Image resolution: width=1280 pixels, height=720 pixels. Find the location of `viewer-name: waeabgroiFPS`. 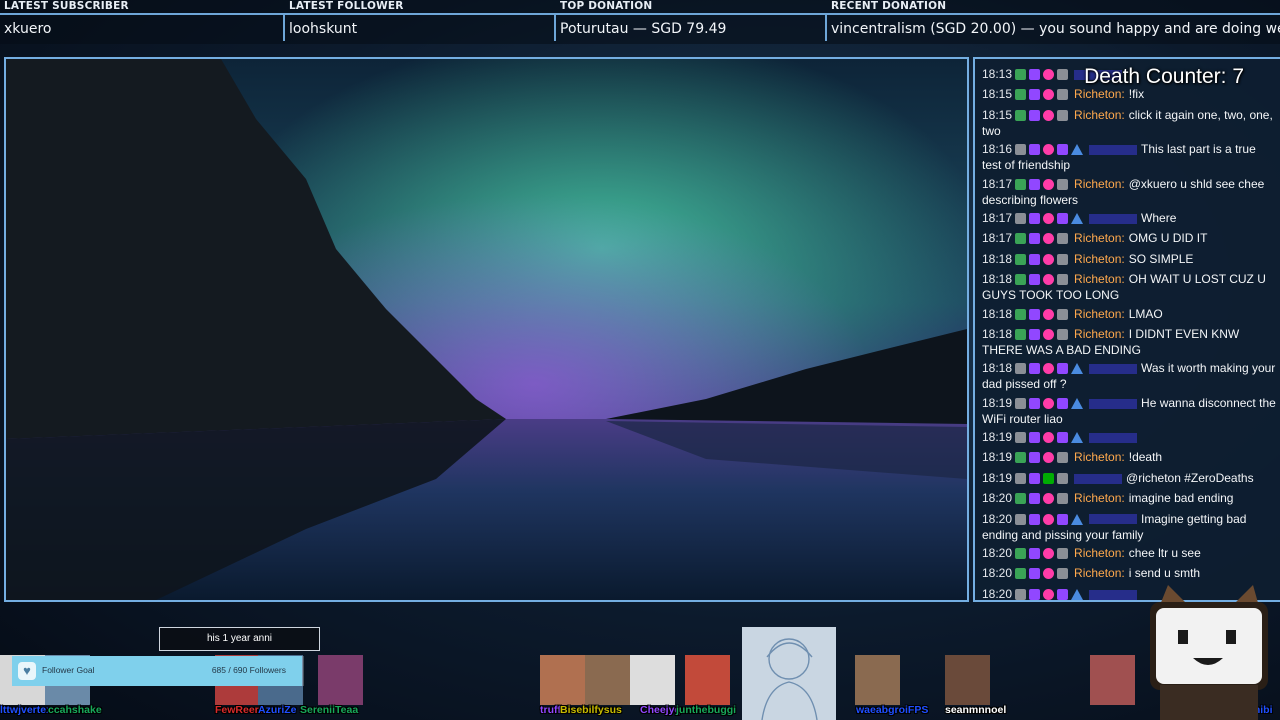

viewer-name: waeabgroiFPS is located at coordinates (892, 710).